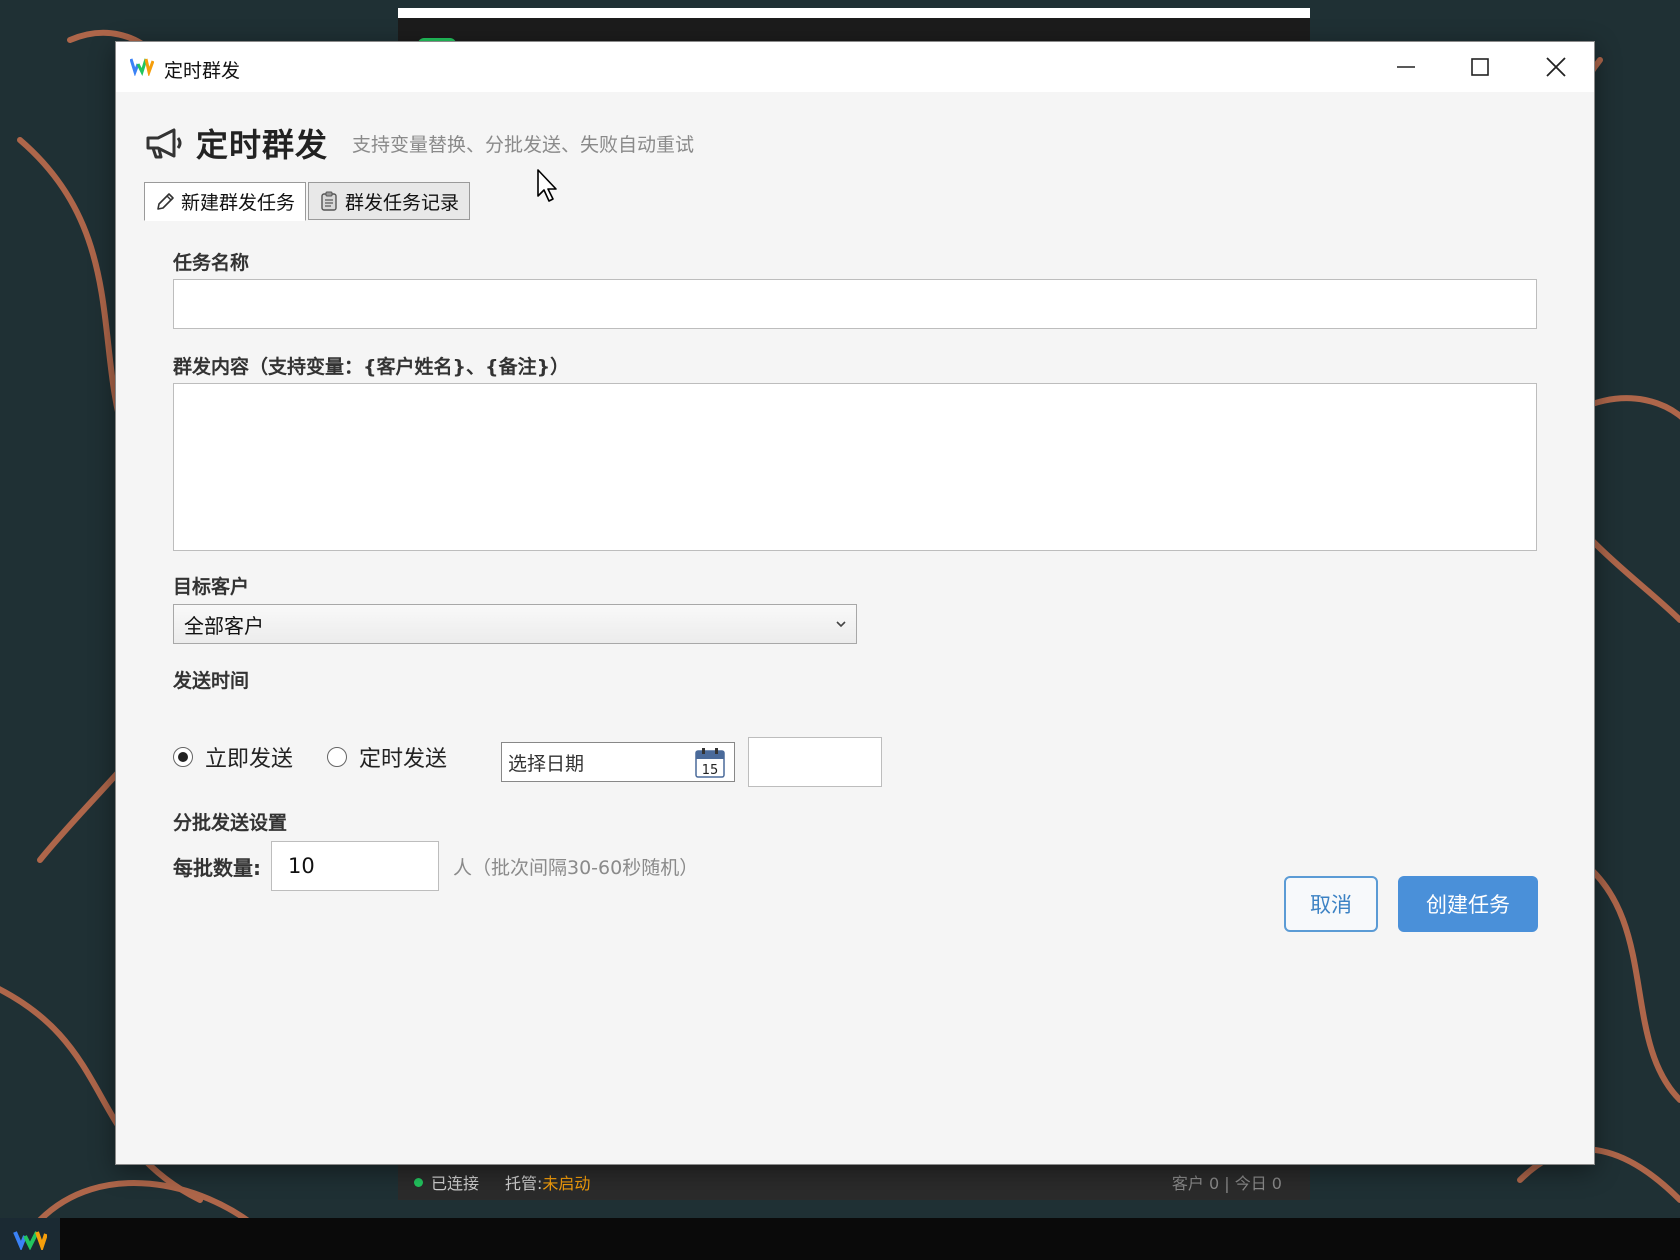 The height and width of the screenshot is (1260, 1680). What do you see at coordinates (815, 762) in the screenshot?
I see `time-input` at bounding box center [815, 762].